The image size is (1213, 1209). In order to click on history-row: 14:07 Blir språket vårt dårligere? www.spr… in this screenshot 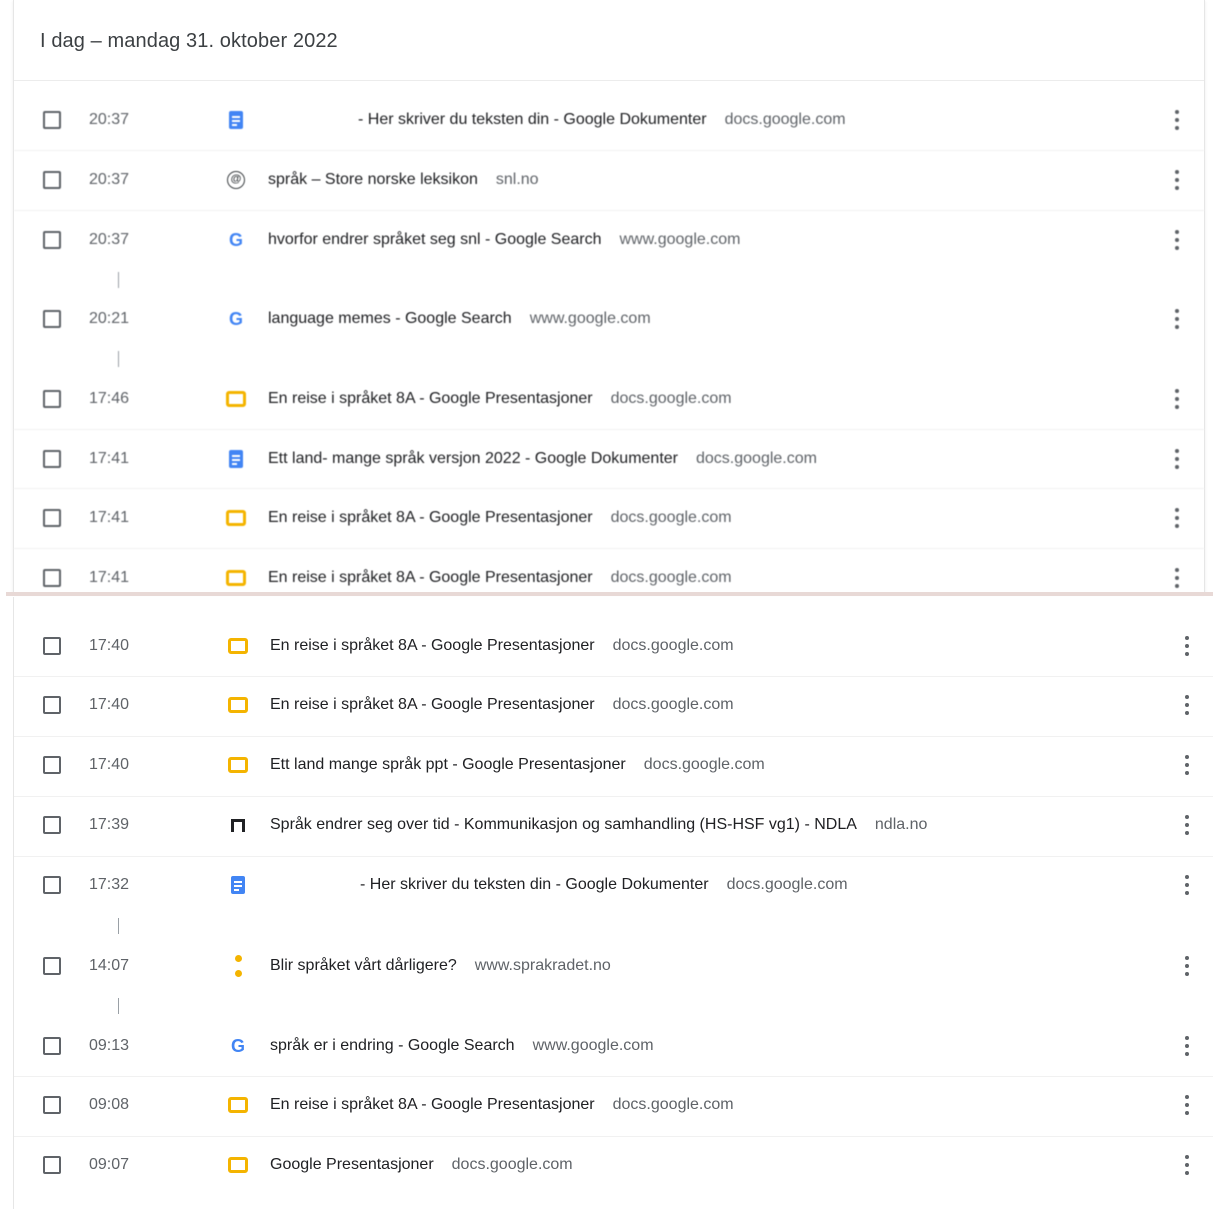, I will do `click(613, 966)`.